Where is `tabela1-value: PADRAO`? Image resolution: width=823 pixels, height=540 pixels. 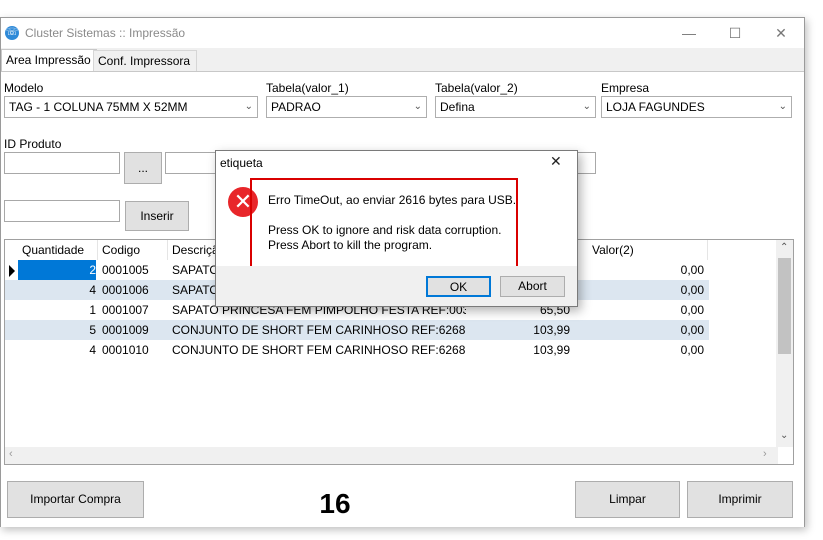
tabela1-value: PADRAO is located at coordinates (296, 107).